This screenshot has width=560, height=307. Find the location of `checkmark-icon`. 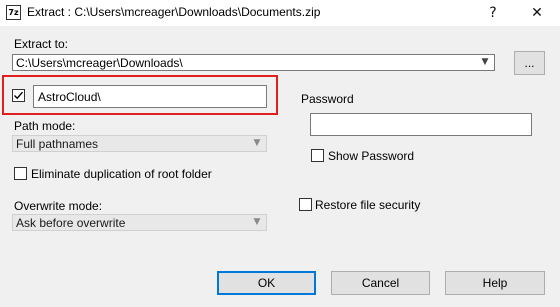

checkmark-icon is located at coordinates (19, 95).